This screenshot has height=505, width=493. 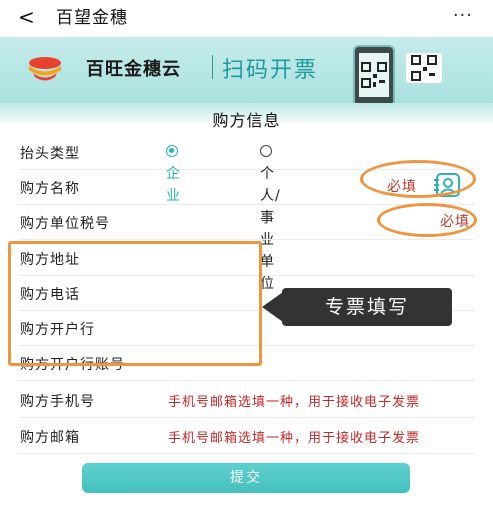 What do you see at coordinates (50, 438) in the screenshot?
I see `field-label: 购方邮箱` at bounding box center [50, 438].